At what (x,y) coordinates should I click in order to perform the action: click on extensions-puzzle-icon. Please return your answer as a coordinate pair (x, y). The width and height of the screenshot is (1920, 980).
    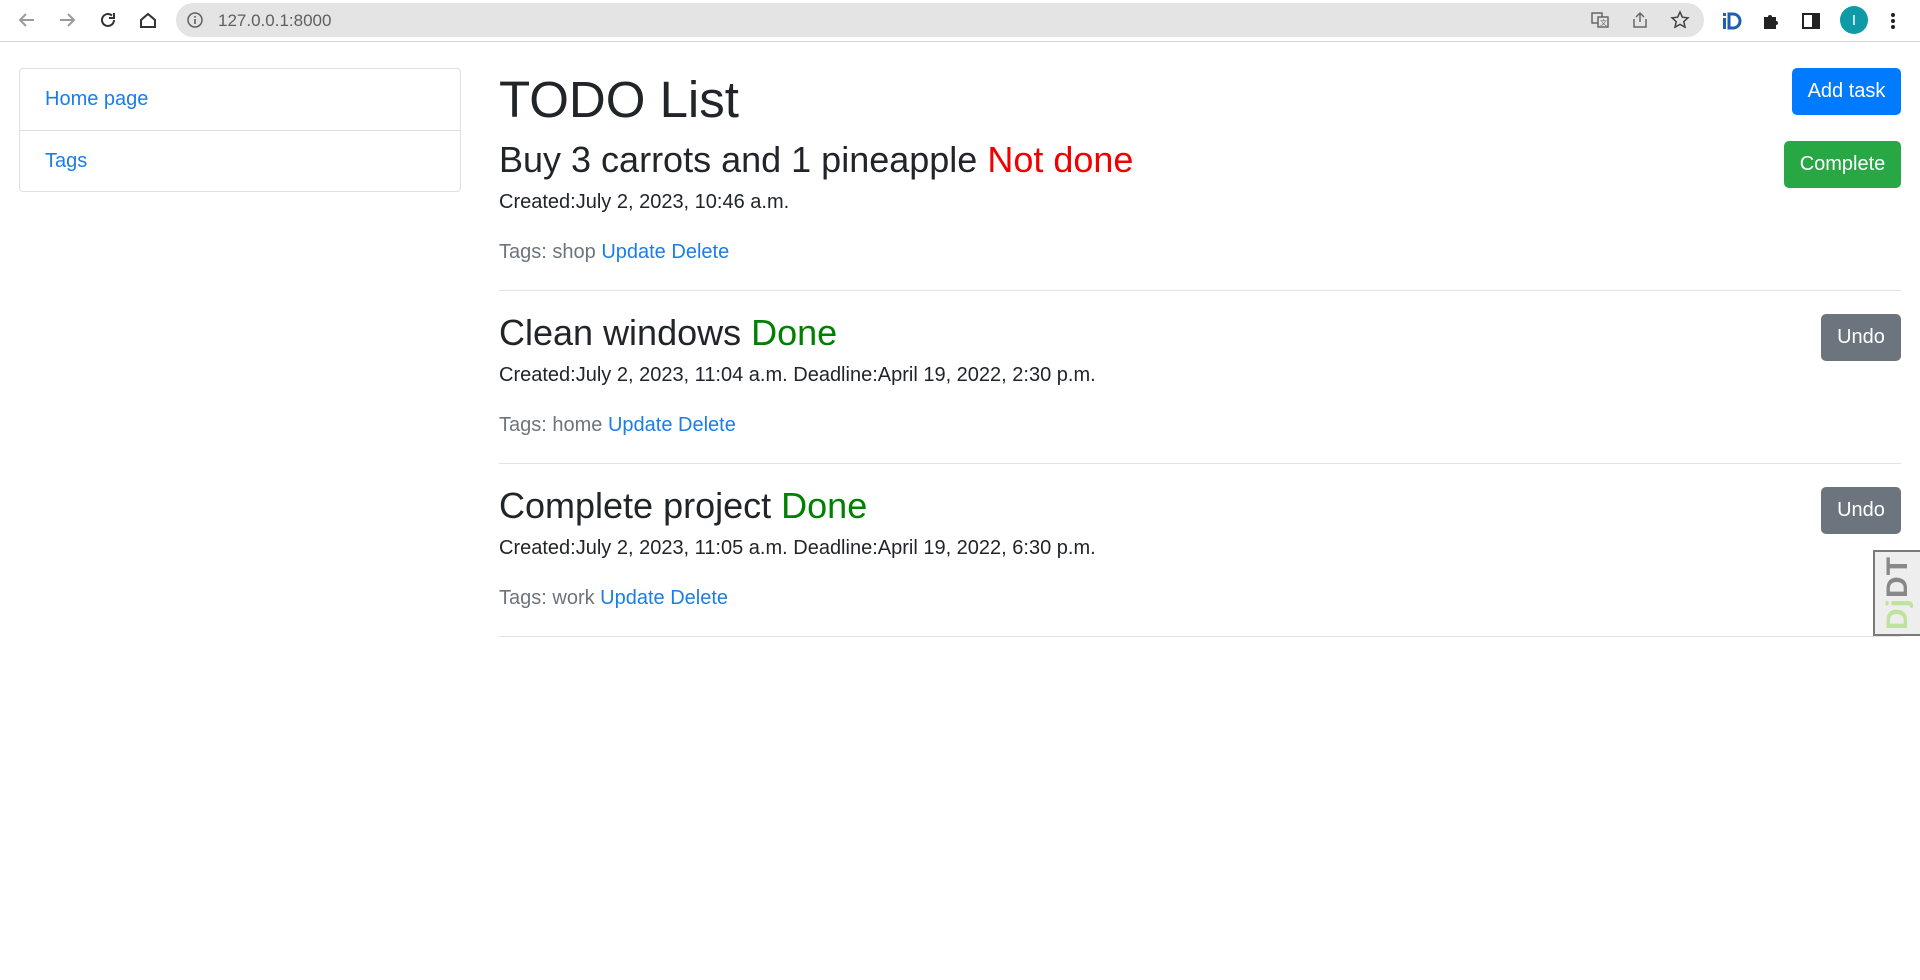
    Looking at the image, I should click on (1771, 21).